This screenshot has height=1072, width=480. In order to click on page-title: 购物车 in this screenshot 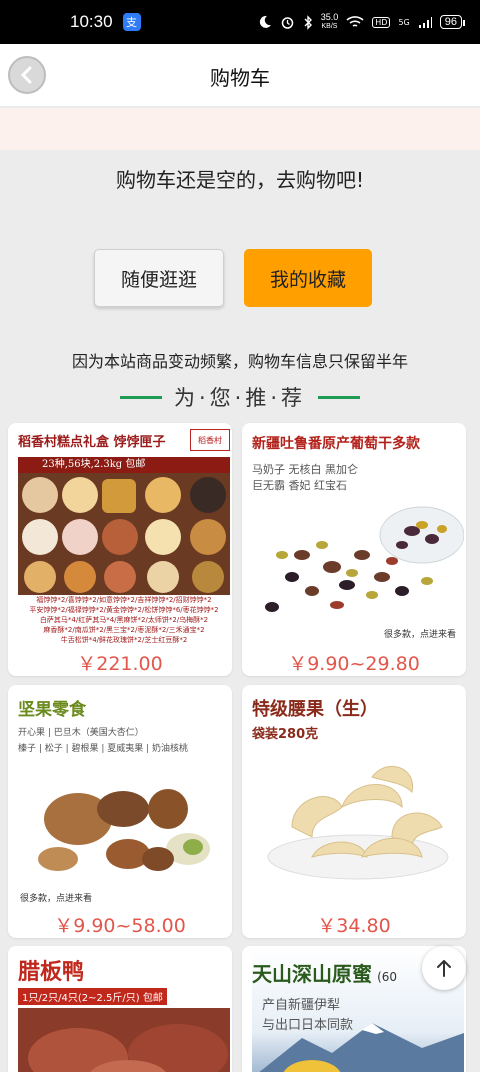, I will do `click(240, 78)`.